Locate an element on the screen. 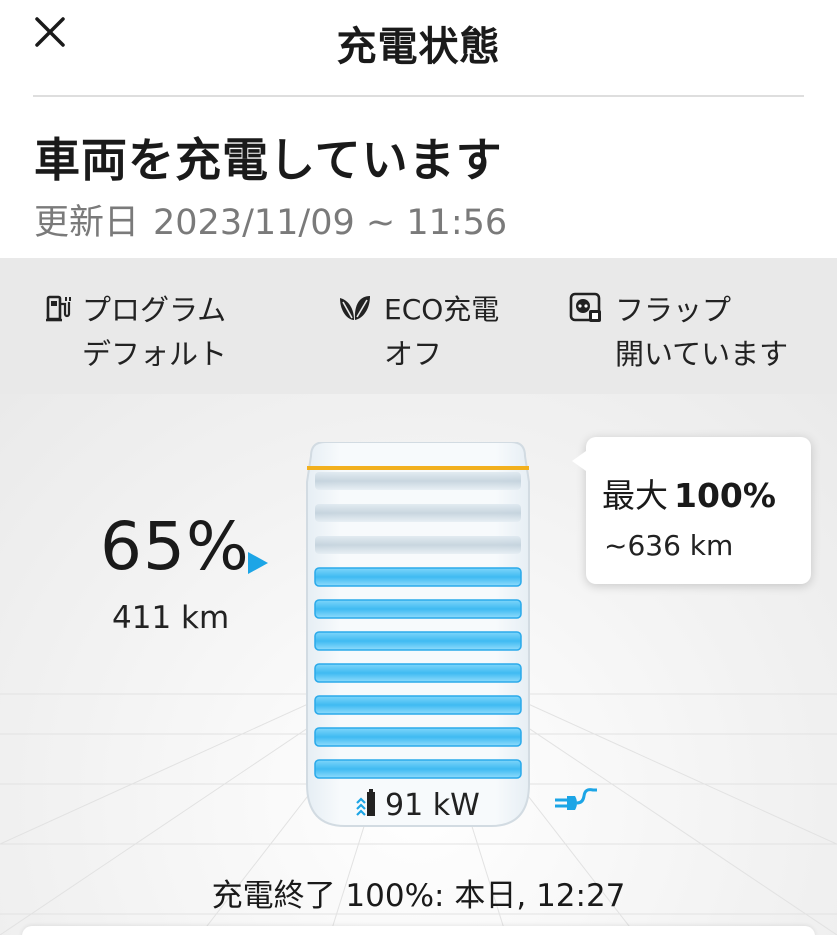 The width and height of the screenshot is (837, 935). charging-info-bar: プログラム デフォルト ECO充電 オフ フラップ 開いています is located at coordinates (418, 326).